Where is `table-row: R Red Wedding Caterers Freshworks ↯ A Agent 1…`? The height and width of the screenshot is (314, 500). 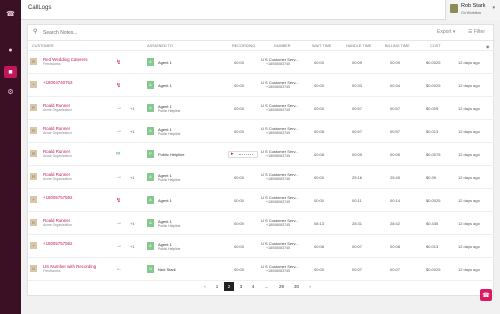 table-row: R Red Wedding Caterers Freshworks ↯ A Agent 1… is located at coordinates (261, 62).